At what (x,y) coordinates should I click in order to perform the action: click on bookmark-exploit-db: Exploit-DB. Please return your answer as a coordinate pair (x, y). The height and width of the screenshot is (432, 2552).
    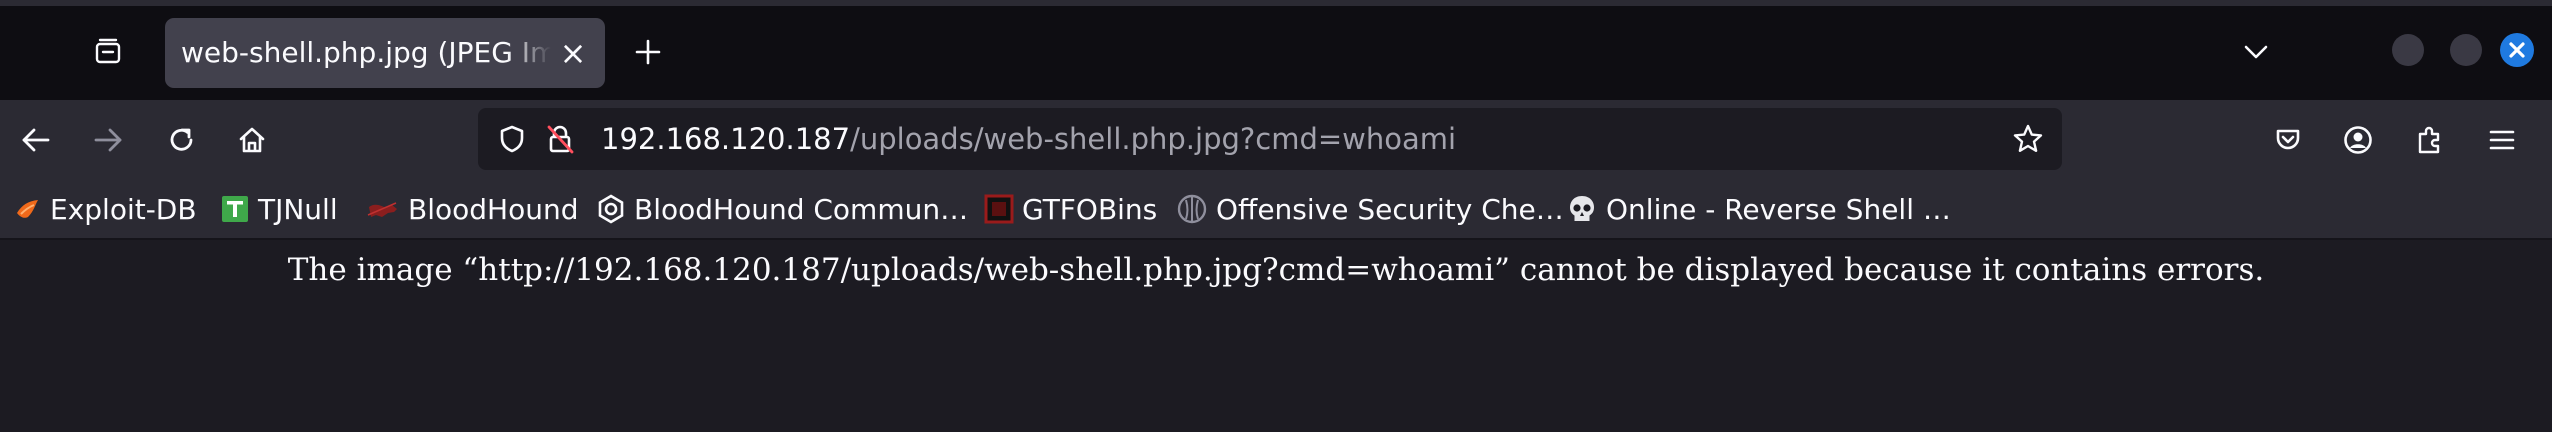
    Looking at the image, I should click on (105, 209).